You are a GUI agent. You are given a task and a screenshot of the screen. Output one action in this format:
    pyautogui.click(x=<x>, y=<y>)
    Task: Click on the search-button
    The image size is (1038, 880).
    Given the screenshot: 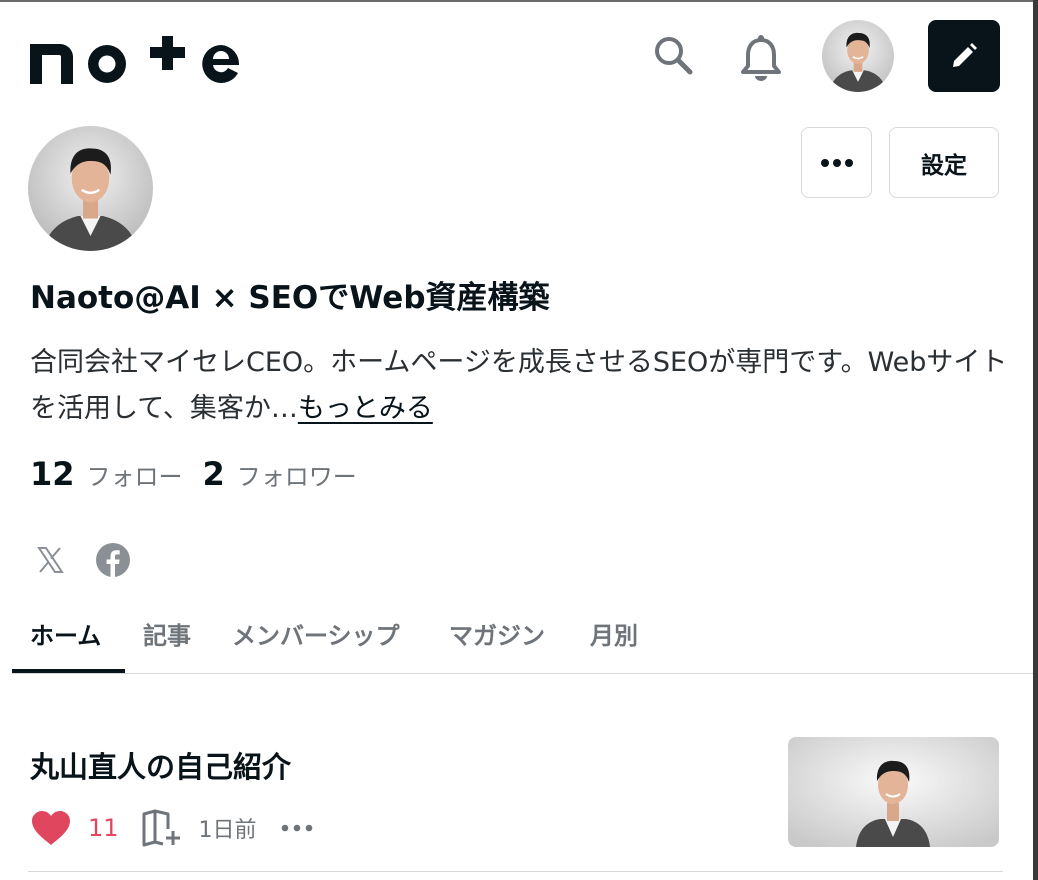 What is the action you would take?
    pyautogui.click(x=673, y=55)
    